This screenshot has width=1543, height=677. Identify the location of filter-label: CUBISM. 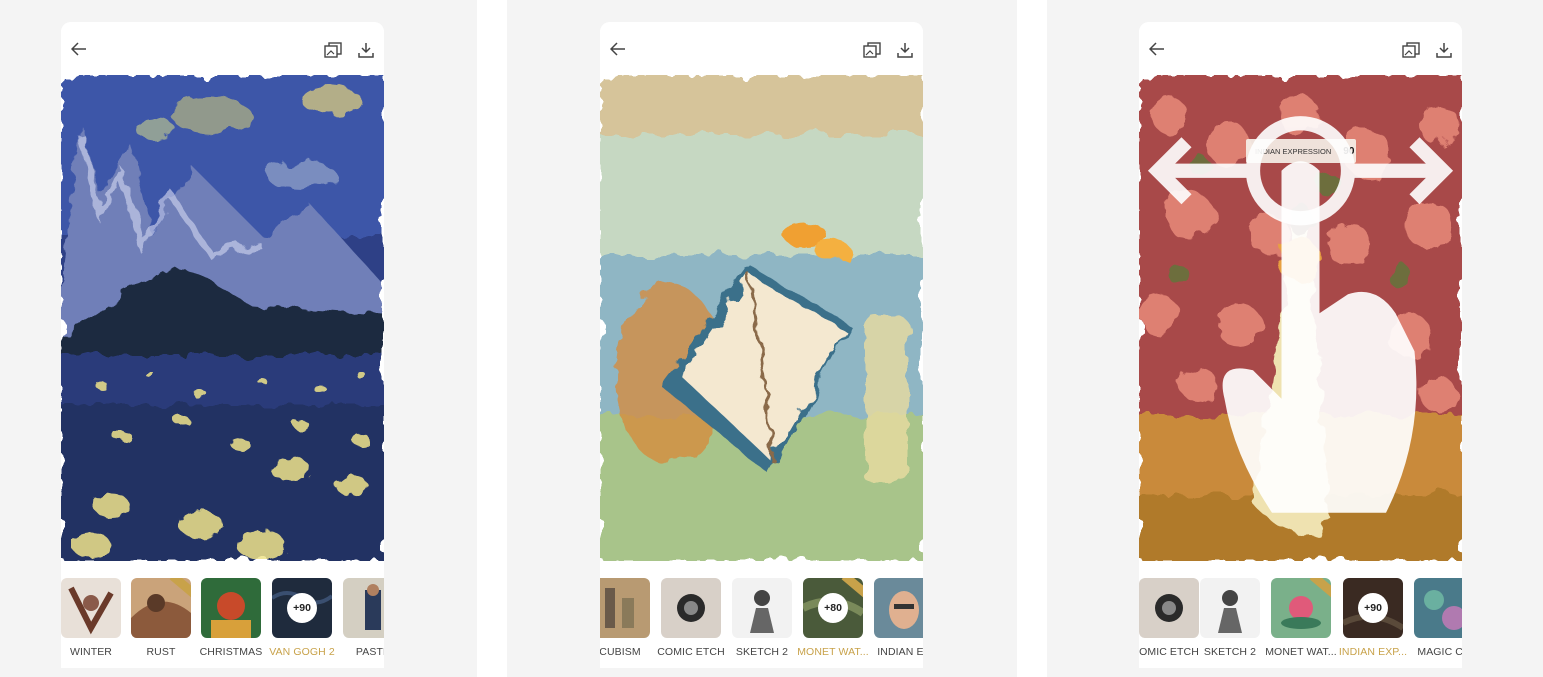
(620, 652).